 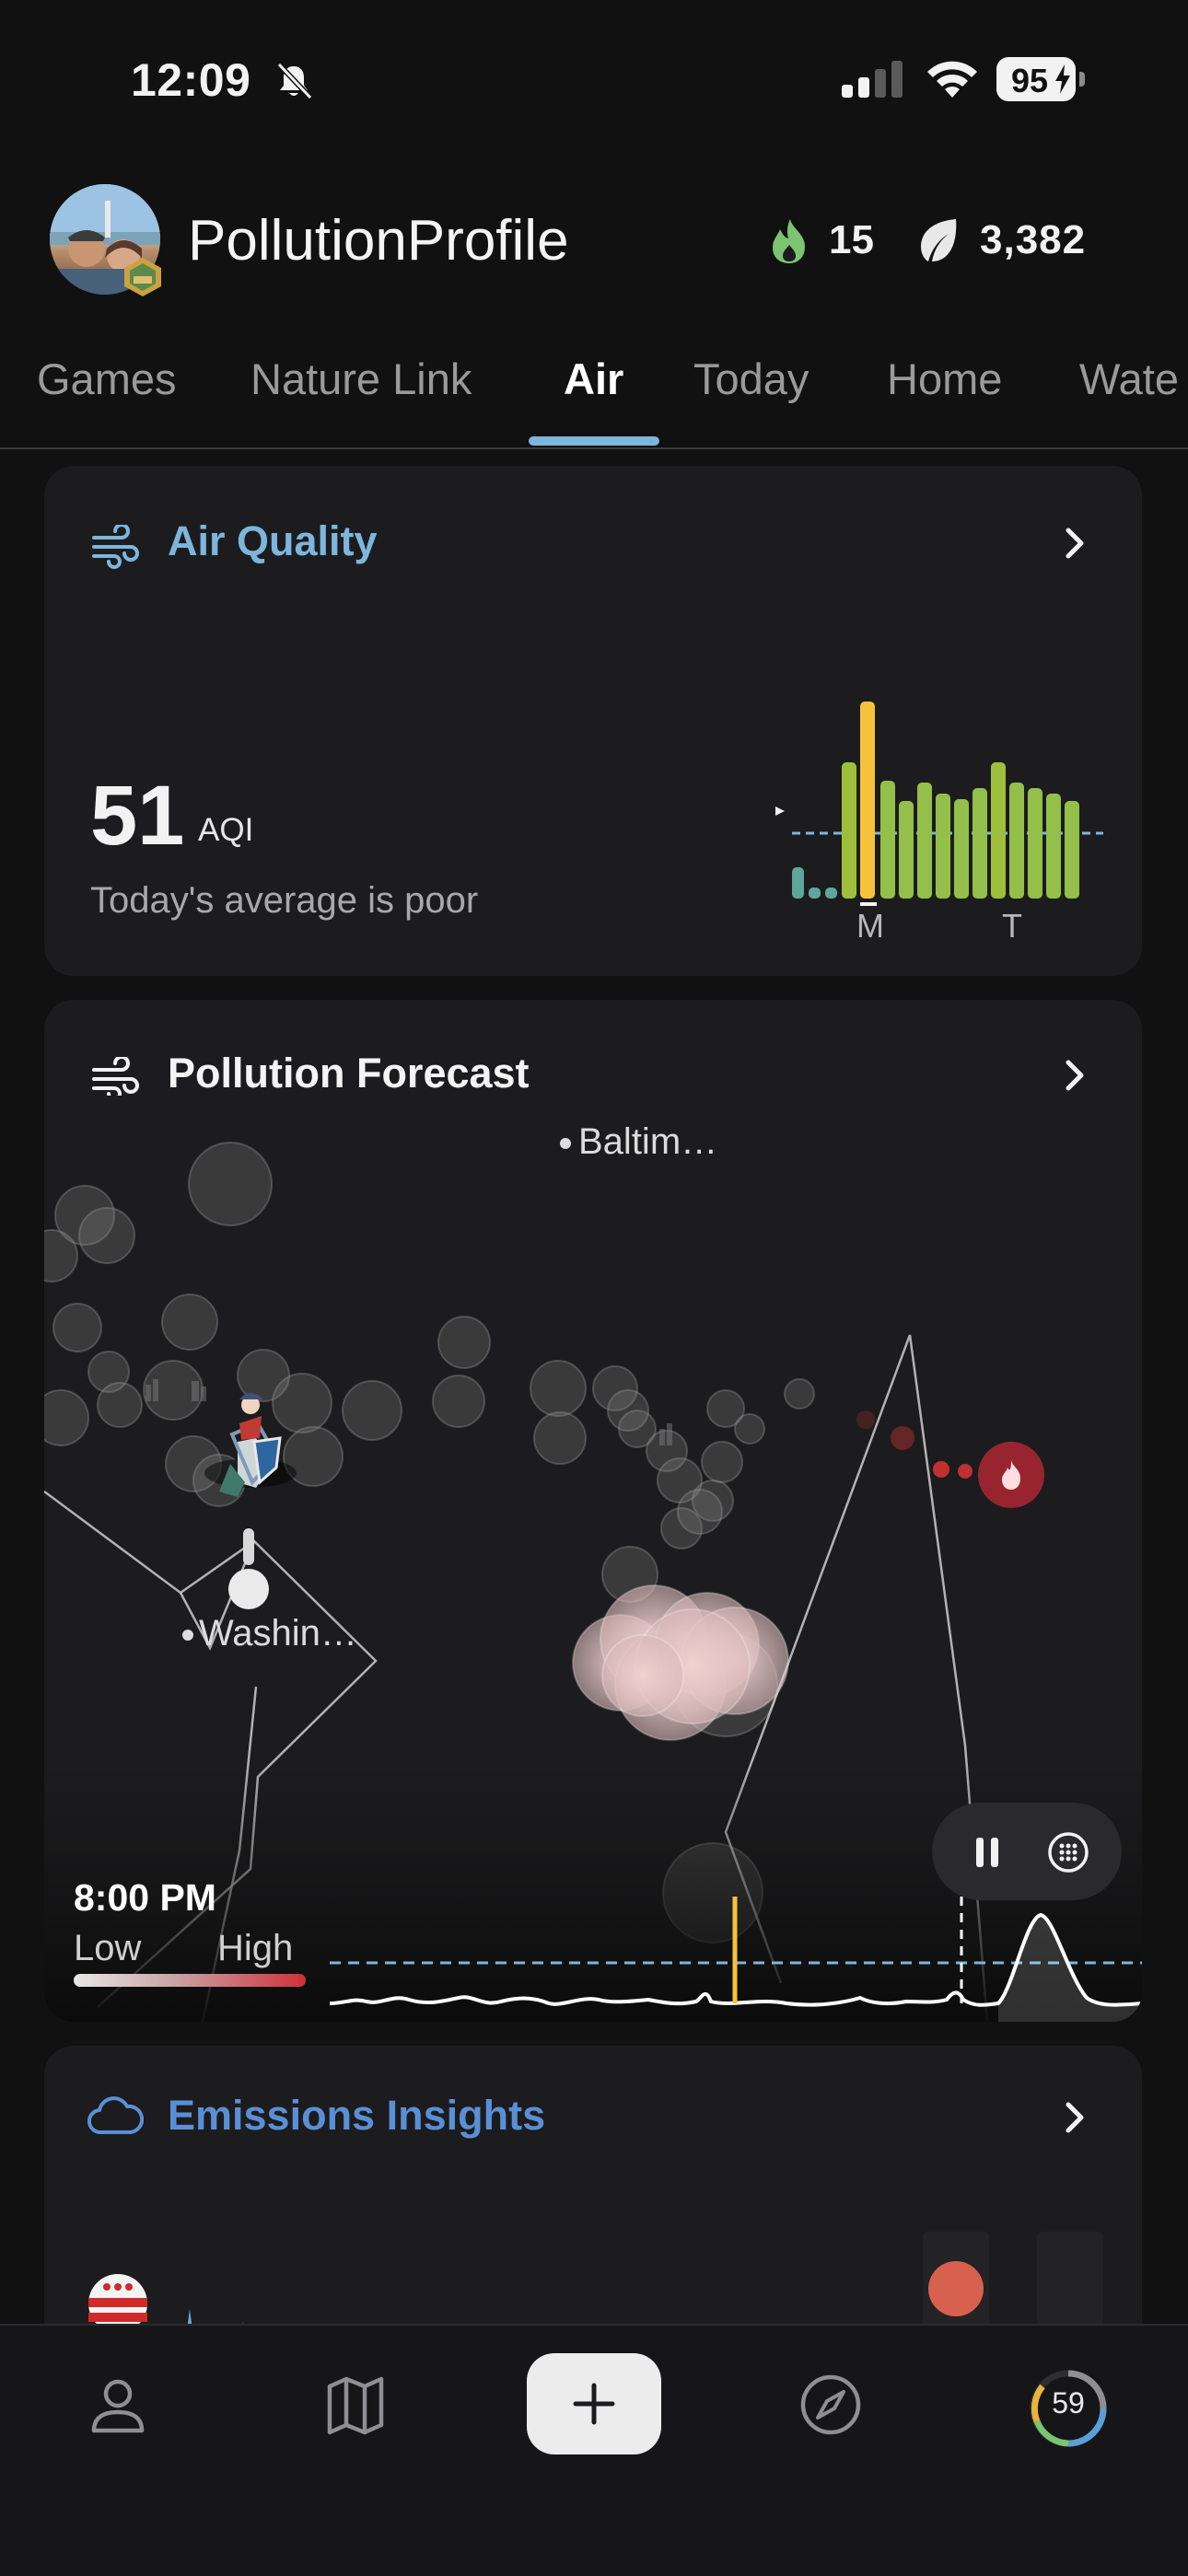 What do you see at coordinates (593, 379) in the screenshot?
I see `tab-air: Air` at bounding box center [593, 379].